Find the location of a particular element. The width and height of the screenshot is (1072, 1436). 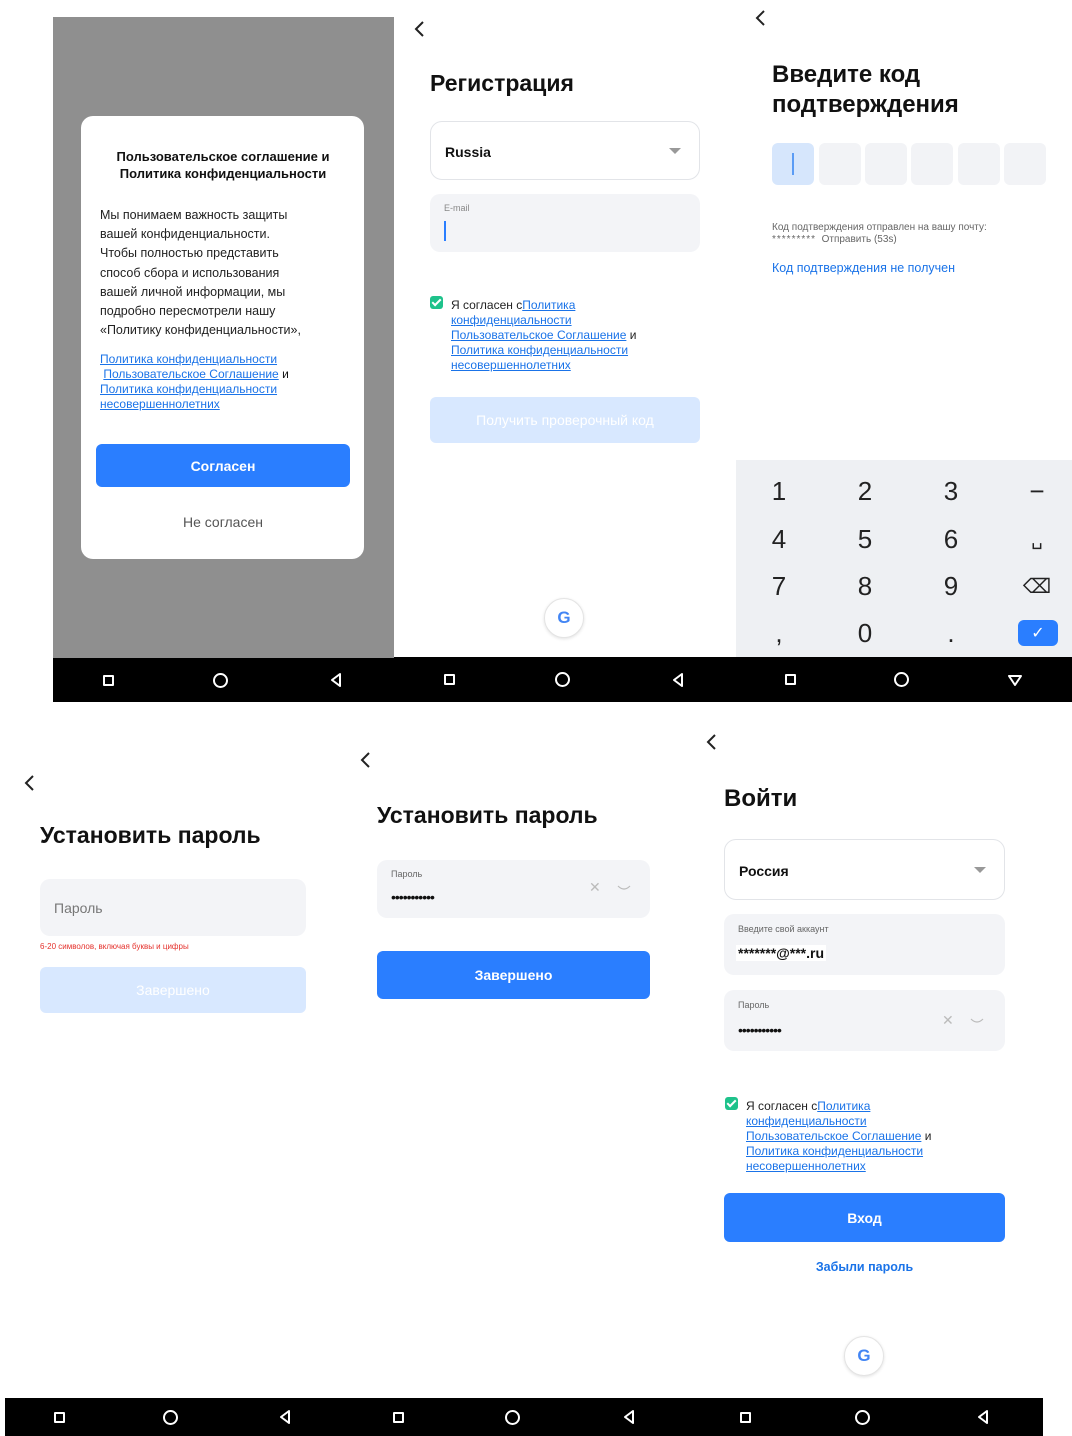

country-select: Россия is located at coordinates (864, 869).